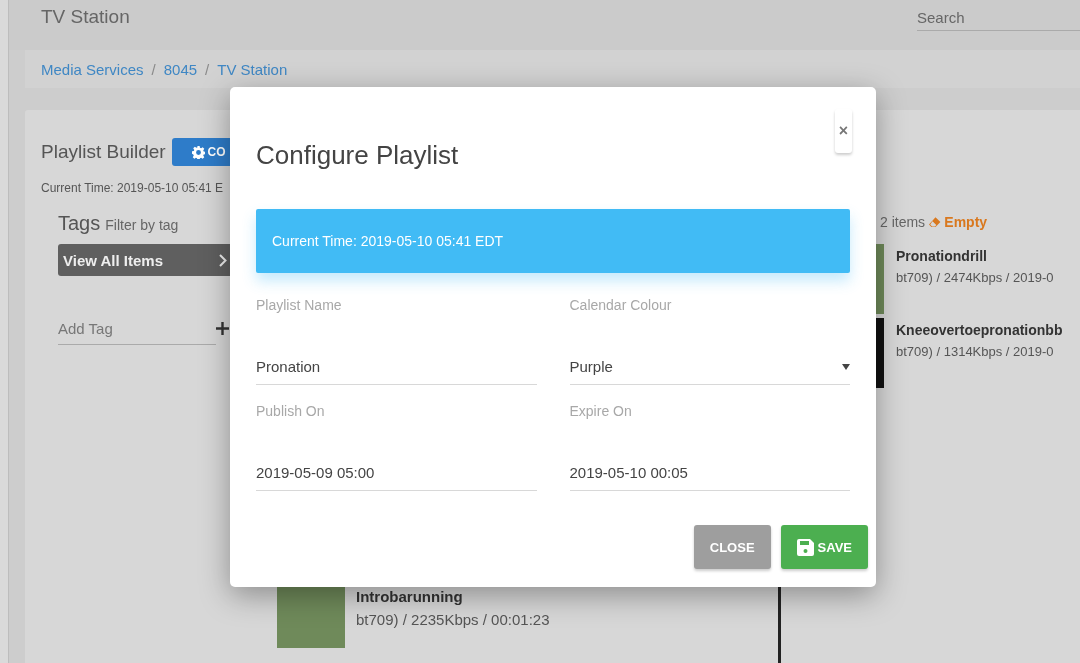 The width and height of the screenshot is (1080, 663). Describe the element at coordinates (975, 277) in the screenshot. I see `video-details: bt709) / 2474Kbps / 2019-0` at that location.